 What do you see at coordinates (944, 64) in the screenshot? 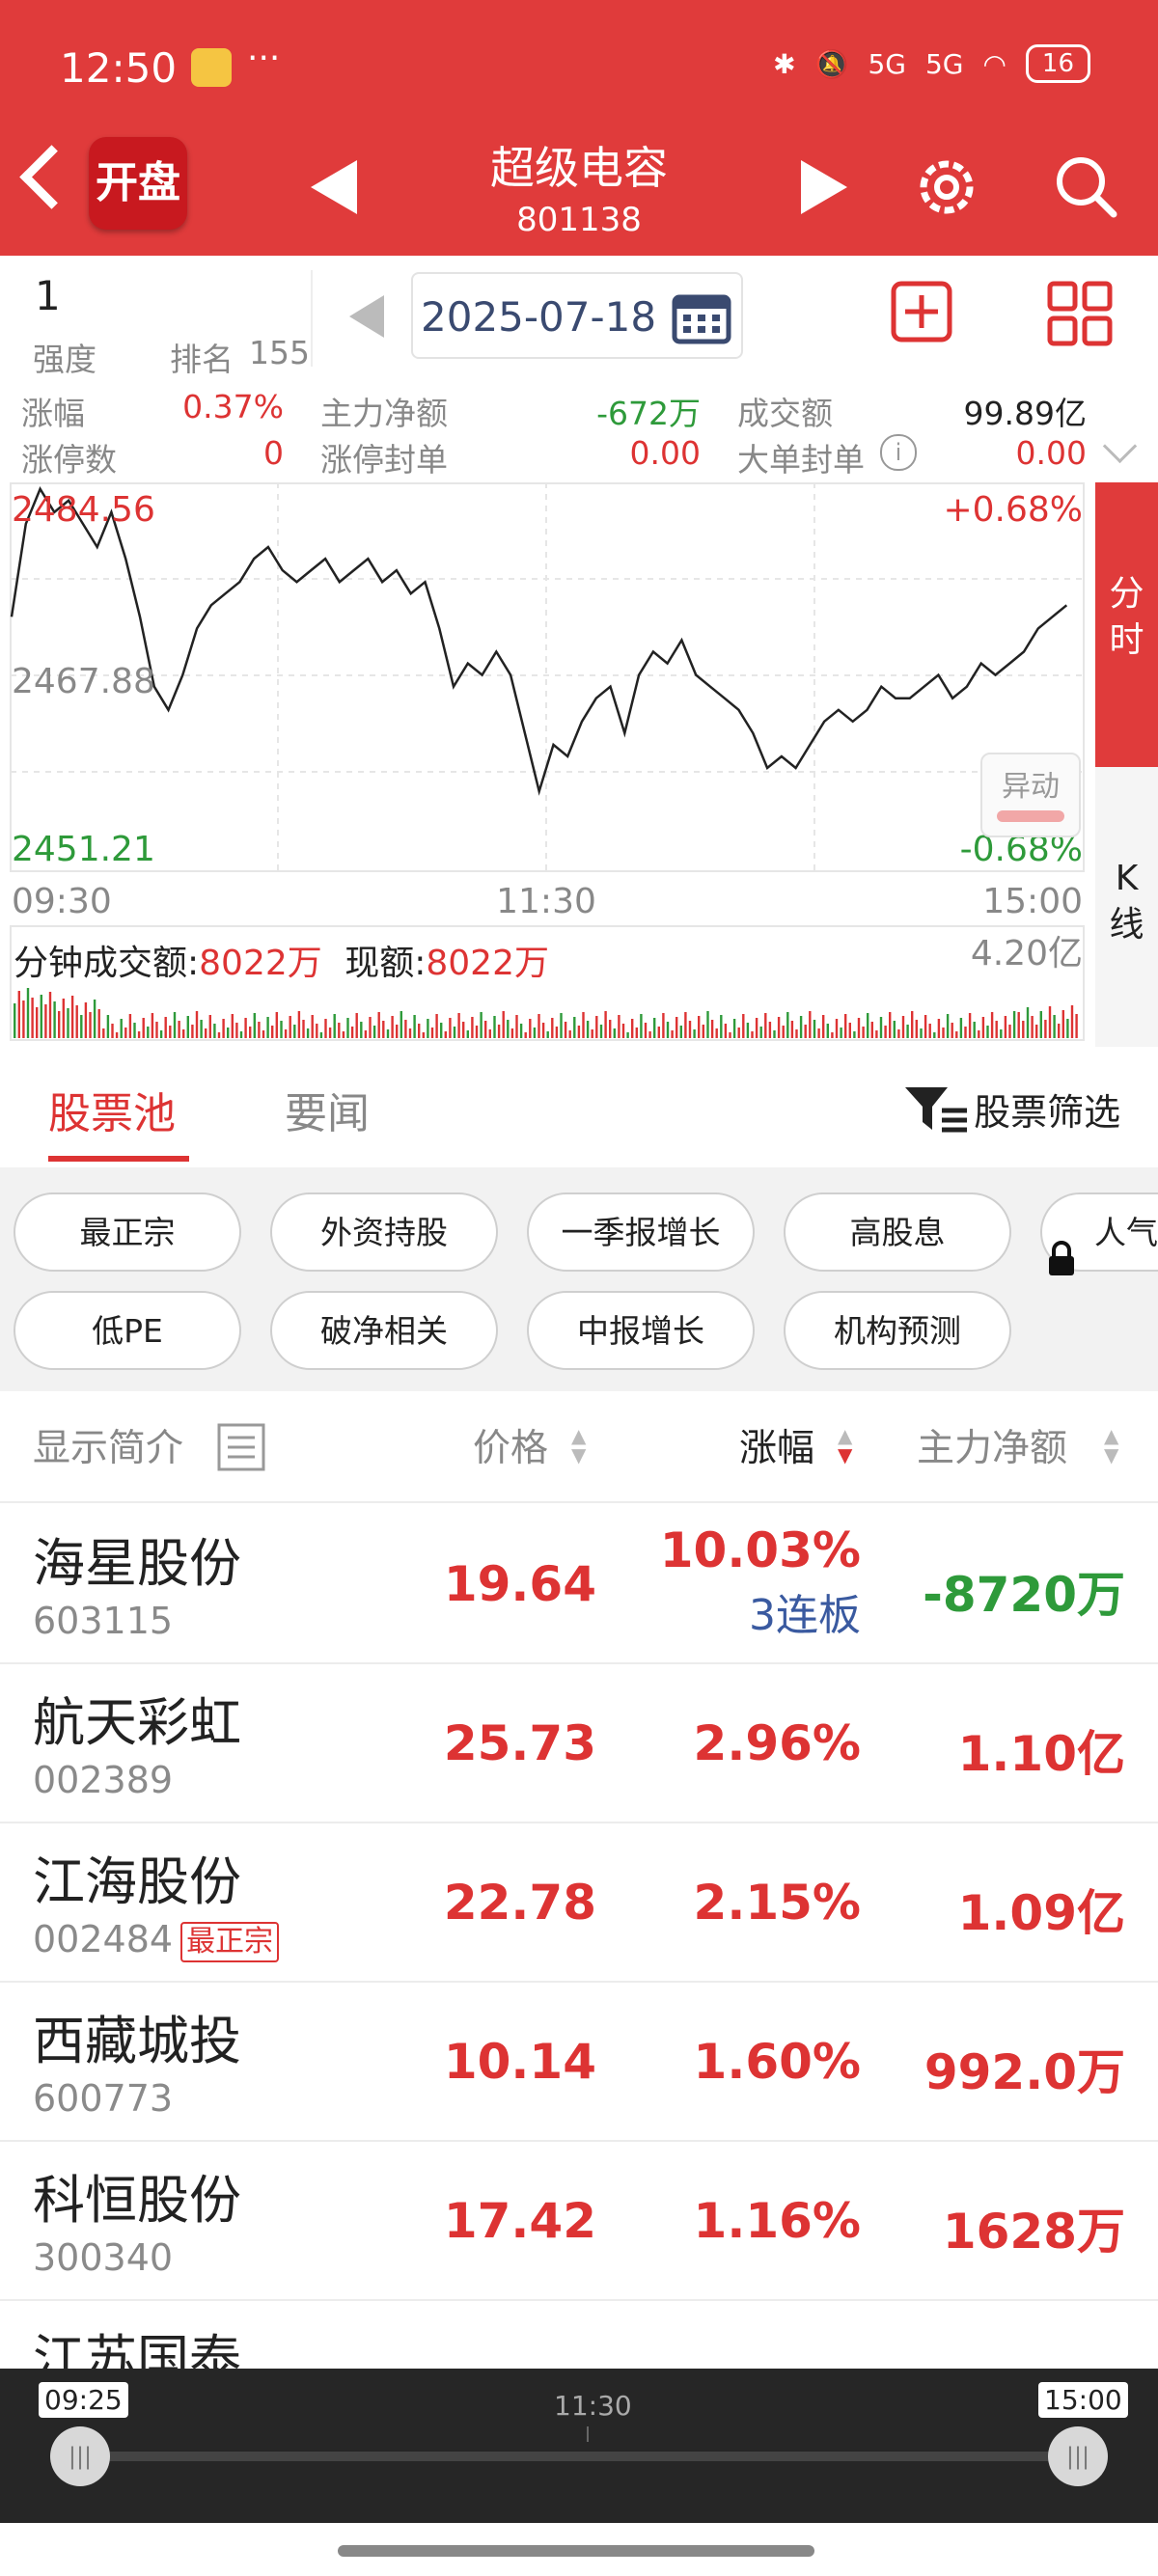
I see `signal-5g-2: 5G` at bounding box center [944, 64].